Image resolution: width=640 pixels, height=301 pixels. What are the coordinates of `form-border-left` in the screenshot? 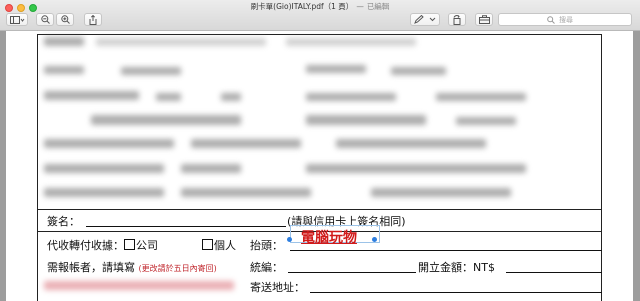 It's located at (37, 167).